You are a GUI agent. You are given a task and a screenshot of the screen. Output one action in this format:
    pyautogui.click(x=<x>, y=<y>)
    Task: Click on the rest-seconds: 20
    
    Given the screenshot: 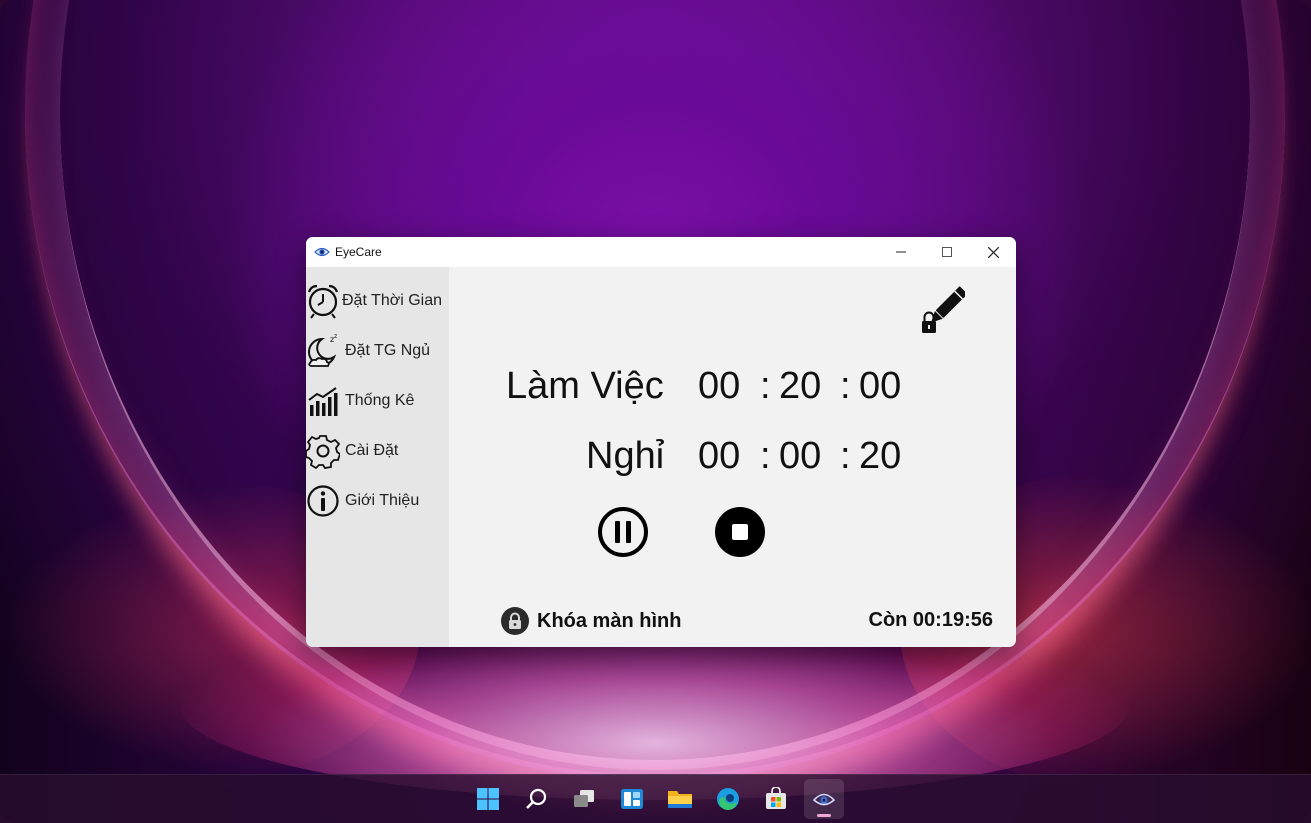 What is the action you would take?
    pyautogui.click(x=880, y=456)
    